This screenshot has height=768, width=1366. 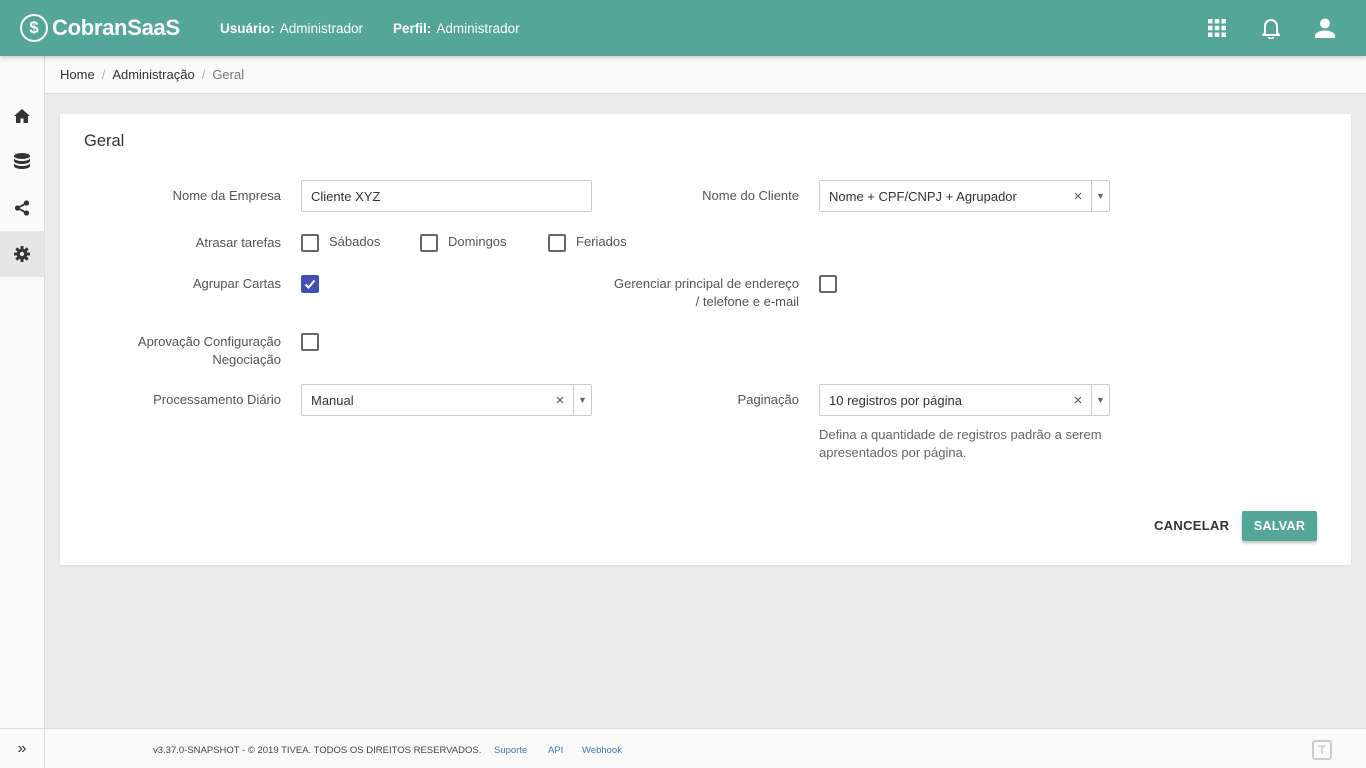 I want to click on profile-value: Administrador, so click(x=478, y=28).